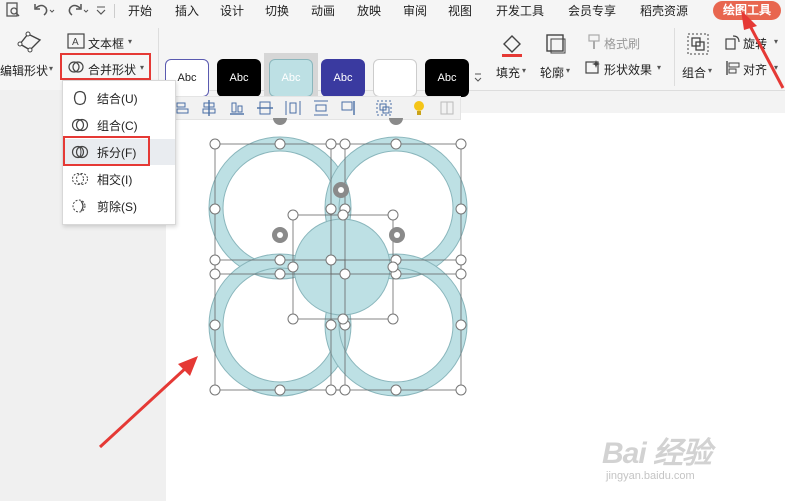 The width and height of the screenshot is (785, 501). Describe the element at coordinates (628, 69) in the screenshot. I see `shape-effects-button: 形状效果` at that location.